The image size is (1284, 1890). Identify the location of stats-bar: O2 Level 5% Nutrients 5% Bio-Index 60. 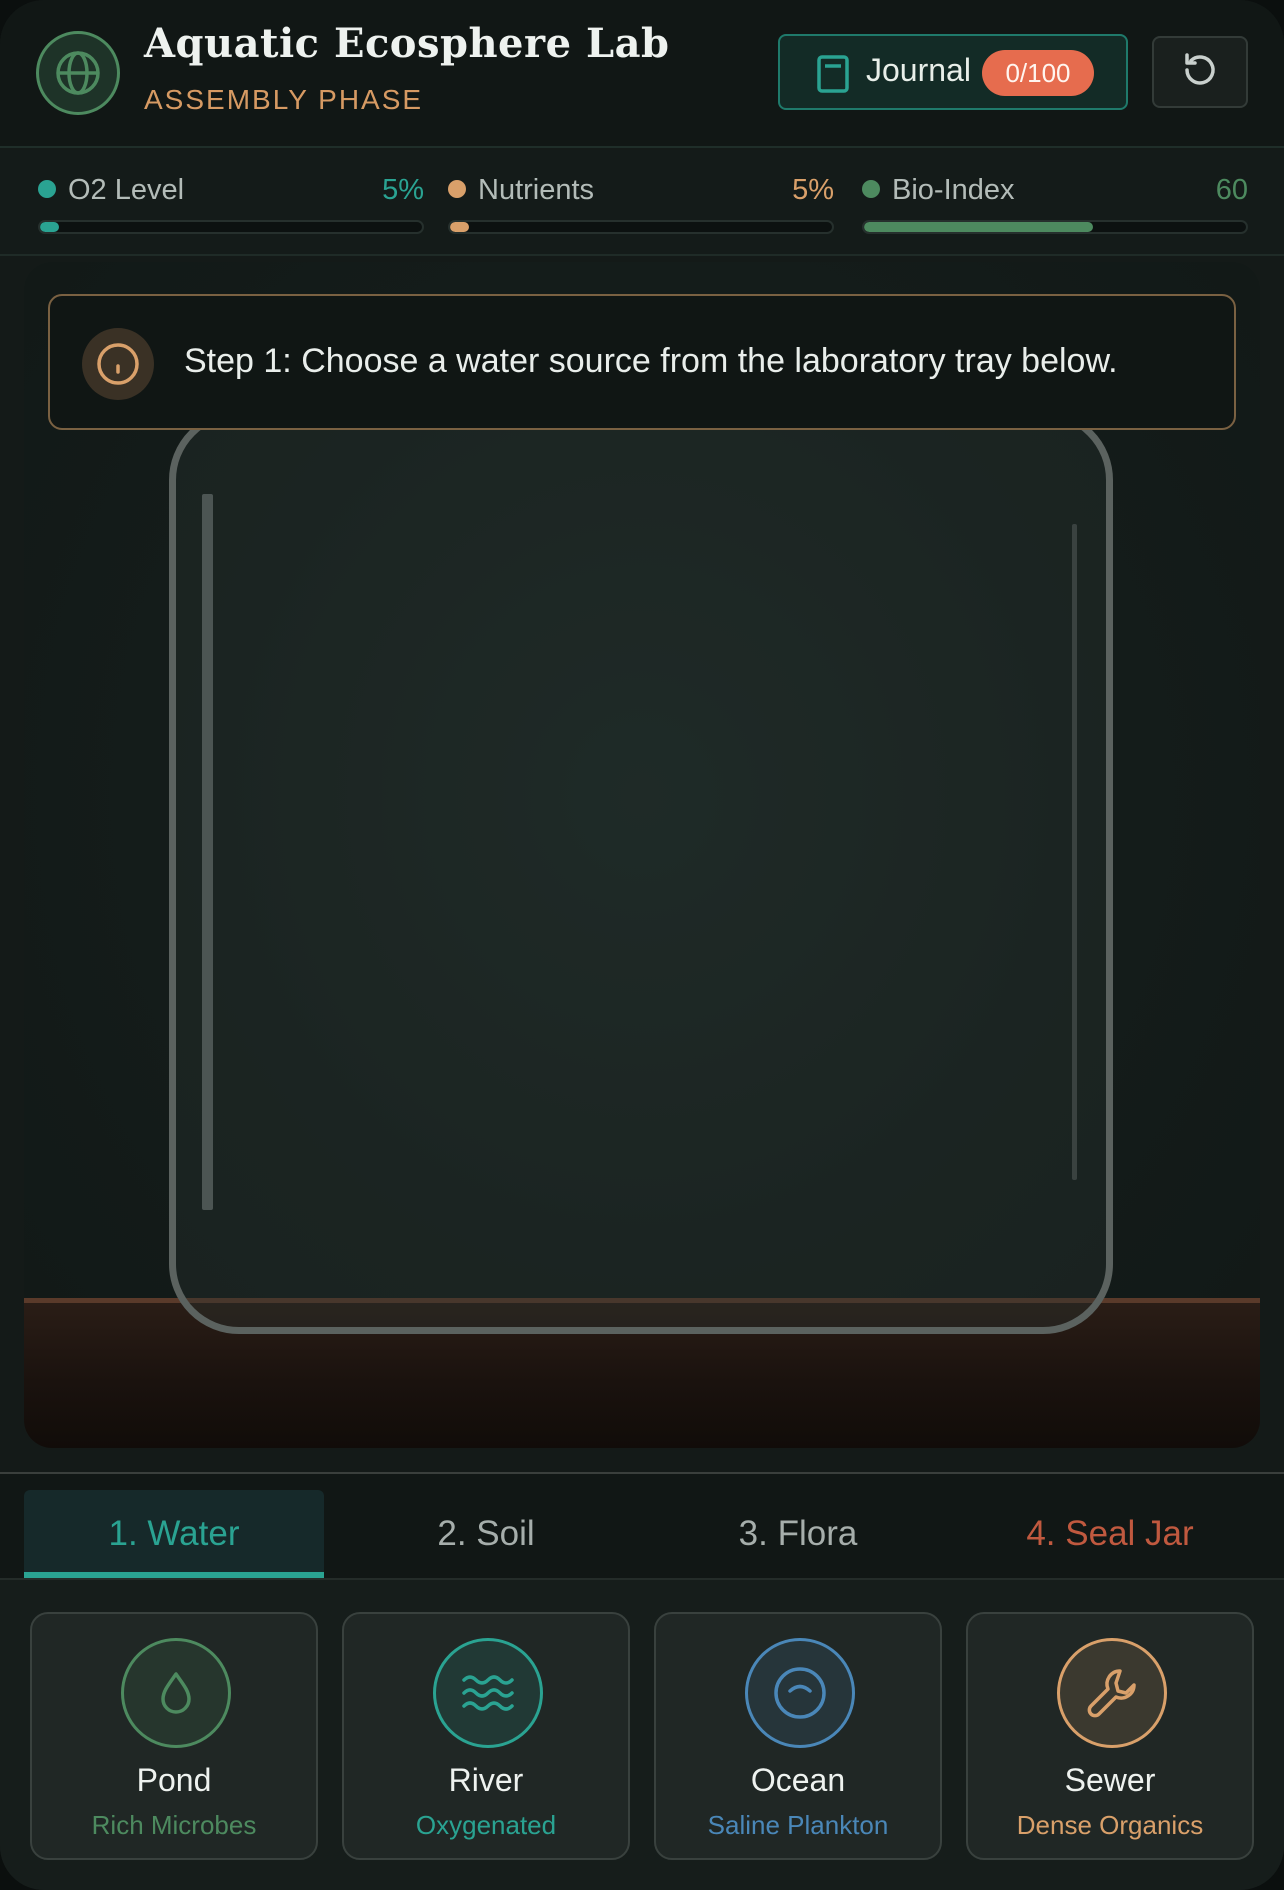
(642, 203).